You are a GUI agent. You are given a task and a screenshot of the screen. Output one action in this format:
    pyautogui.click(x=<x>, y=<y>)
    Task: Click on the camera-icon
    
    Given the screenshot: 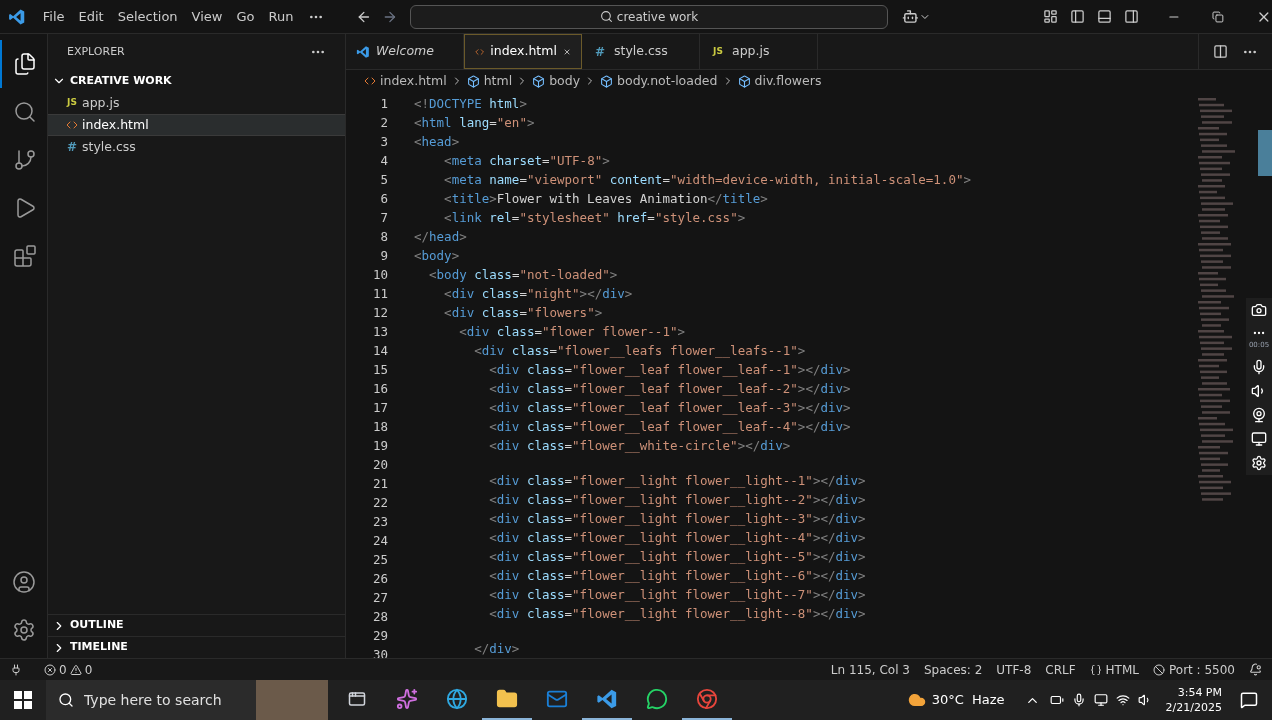 What is the action you would take?
    pyautogui.click(x=1259, y=310)
    